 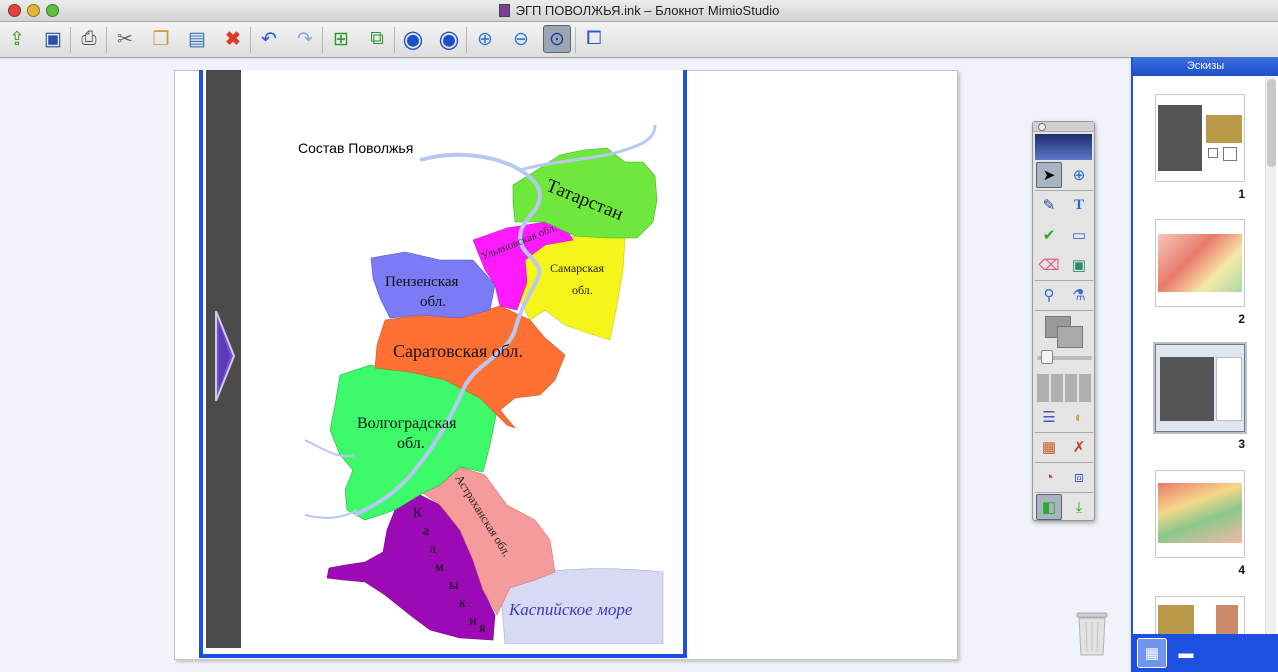 I want to click on redo-icon: ↷, so click(x=305, y=39).